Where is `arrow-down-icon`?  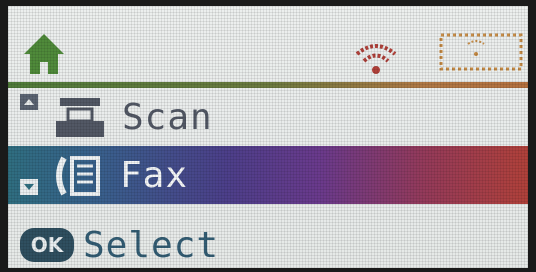
arrow-down-icon is located at coordinates (29, 187).